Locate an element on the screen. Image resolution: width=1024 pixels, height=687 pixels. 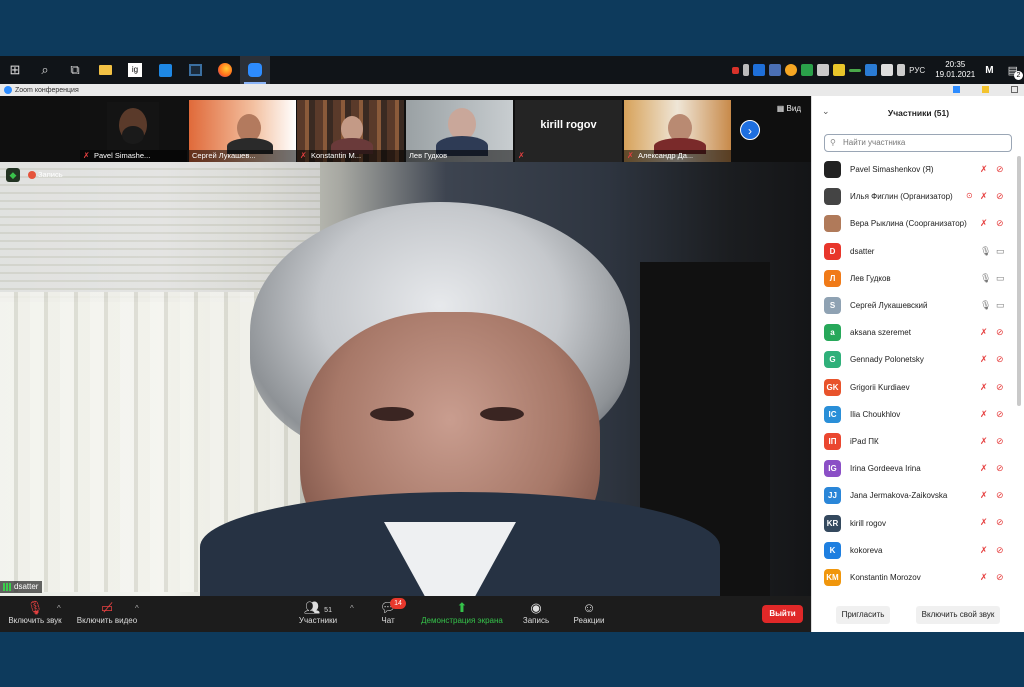
record-label: Запись is located at coordinates (536, 620).